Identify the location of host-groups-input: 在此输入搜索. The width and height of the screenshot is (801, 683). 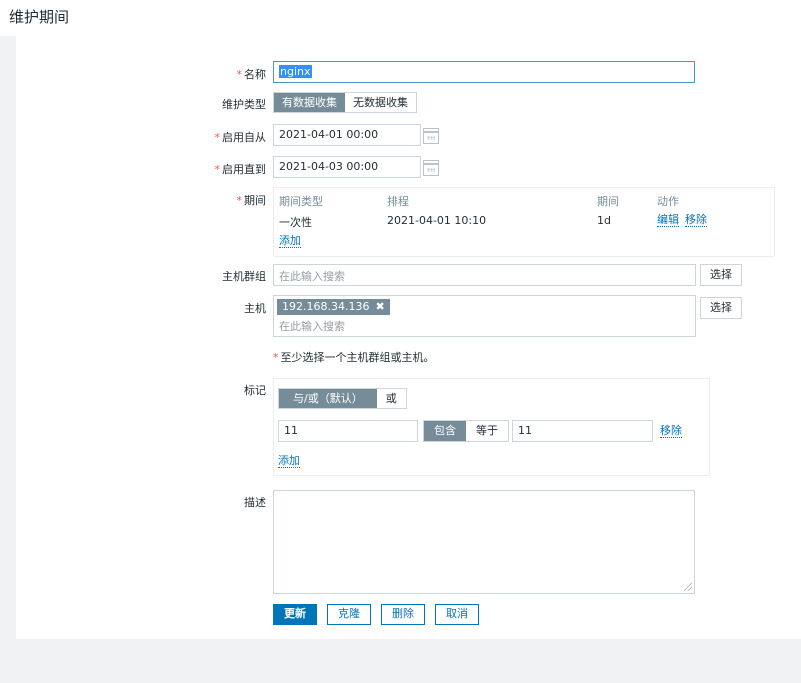
(484, 275).